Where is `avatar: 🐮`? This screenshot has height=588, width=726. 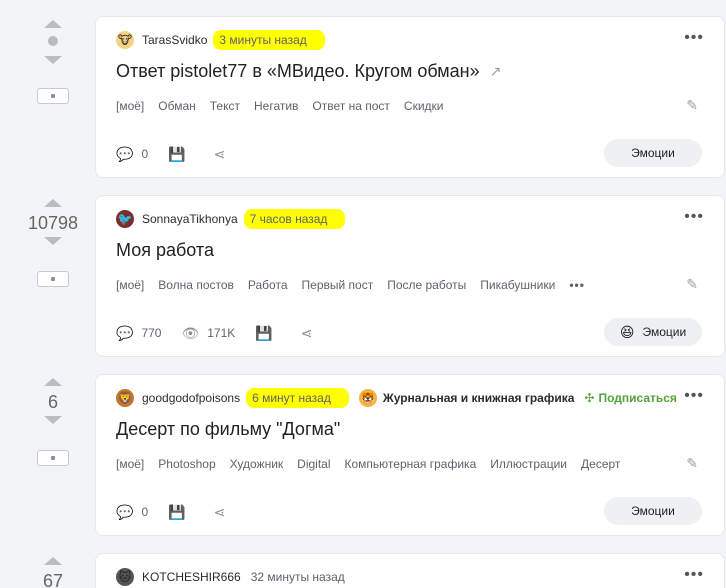 avatar: 🐮 is located at coordinates (125, 40).